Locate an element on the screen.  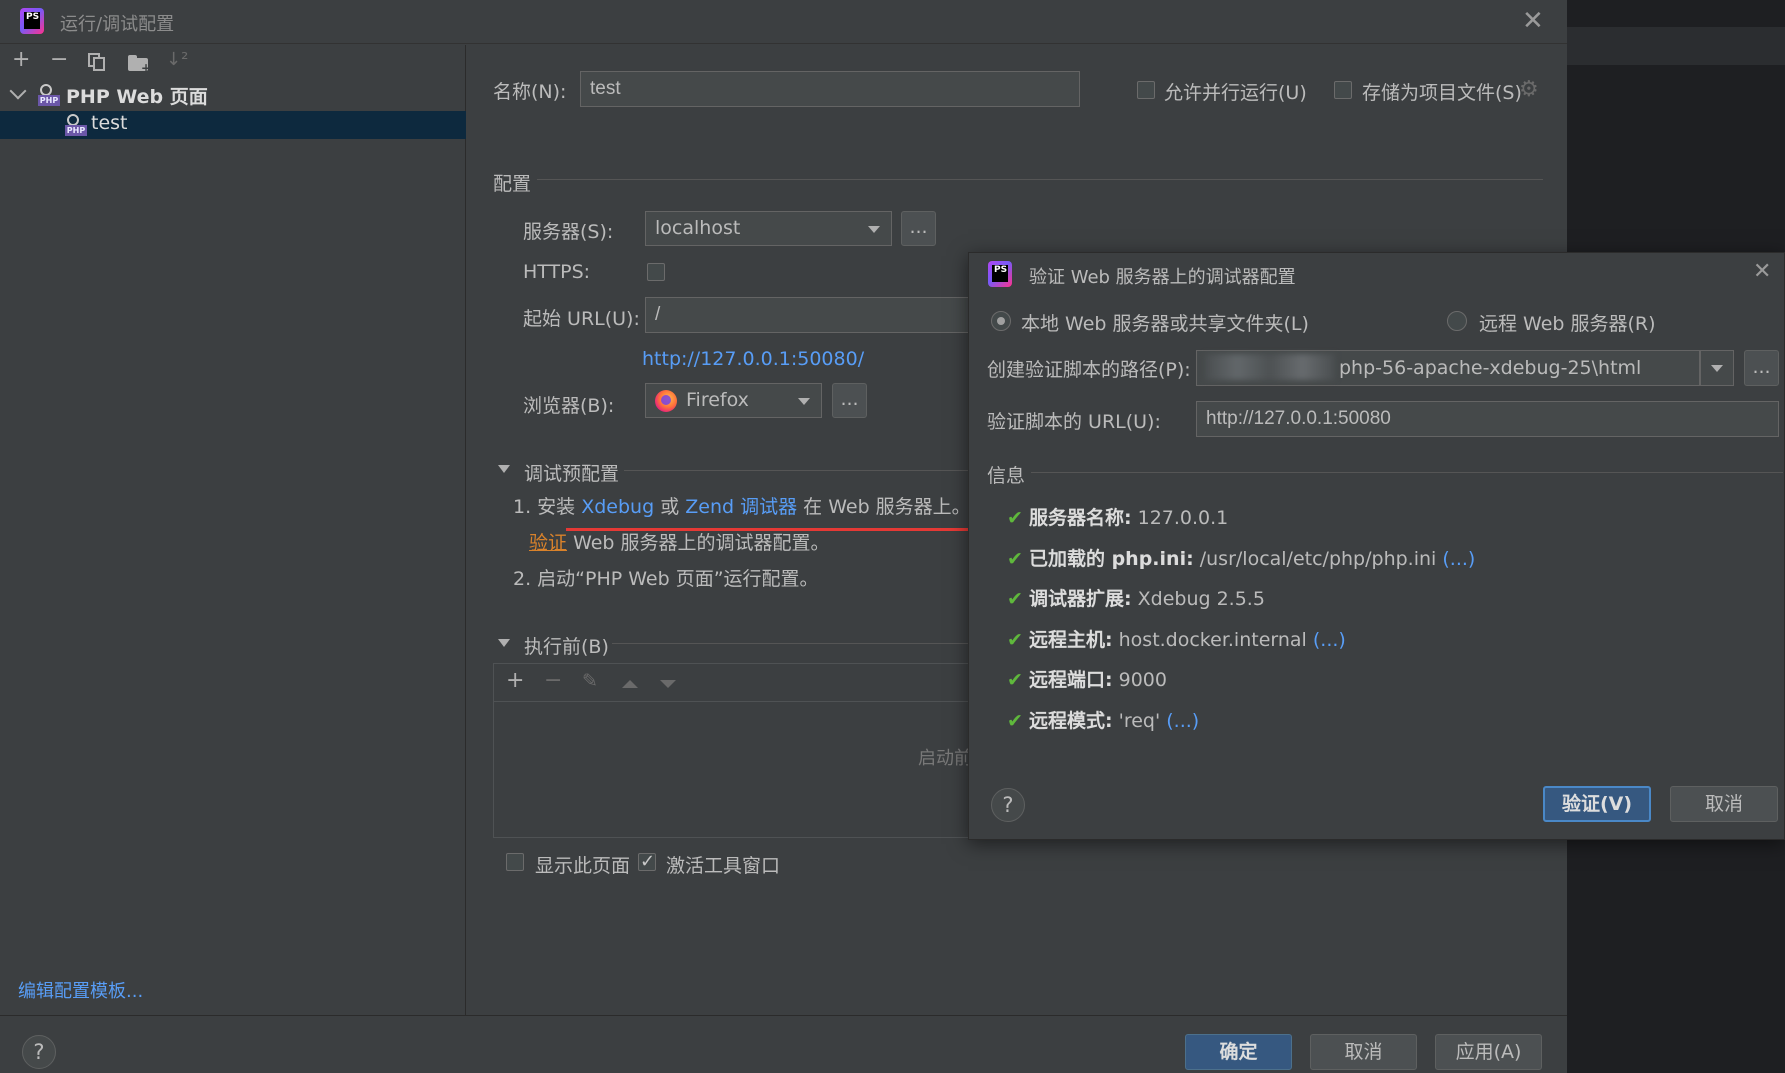
script-url-label: 验证脚本的 URL(U): is located at coordinates (1074, 422).